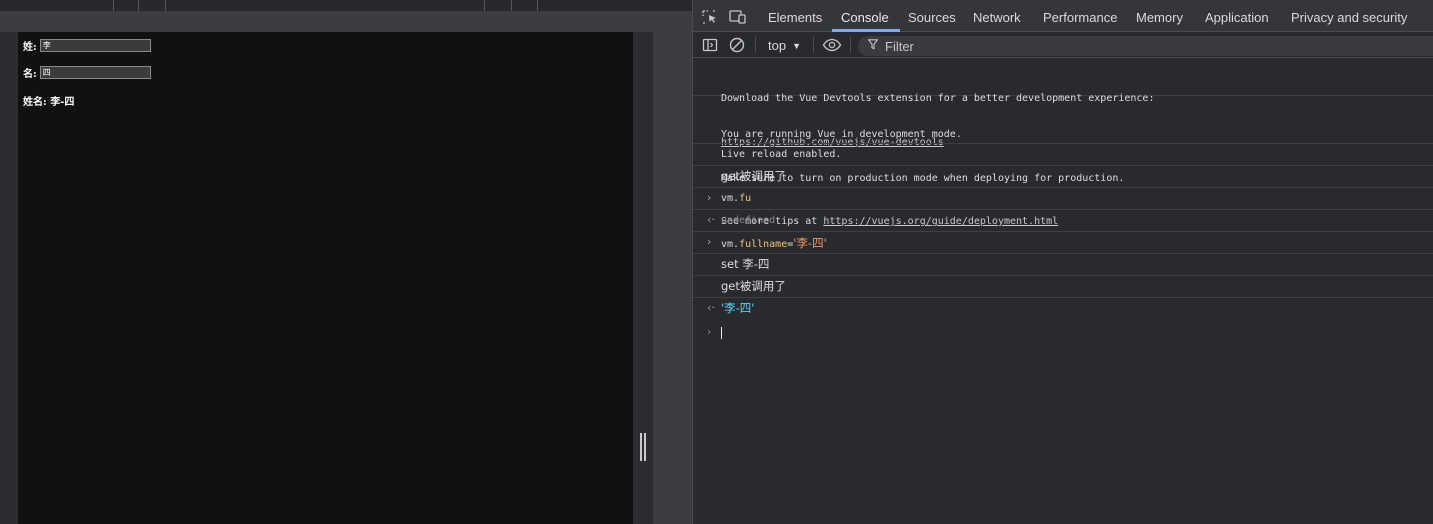 The image size is (1433, 524). What do you see at coordinates (738, 308) in the screenshot?
I see `result-value: '李-四'` at bounding box center [738, 308].